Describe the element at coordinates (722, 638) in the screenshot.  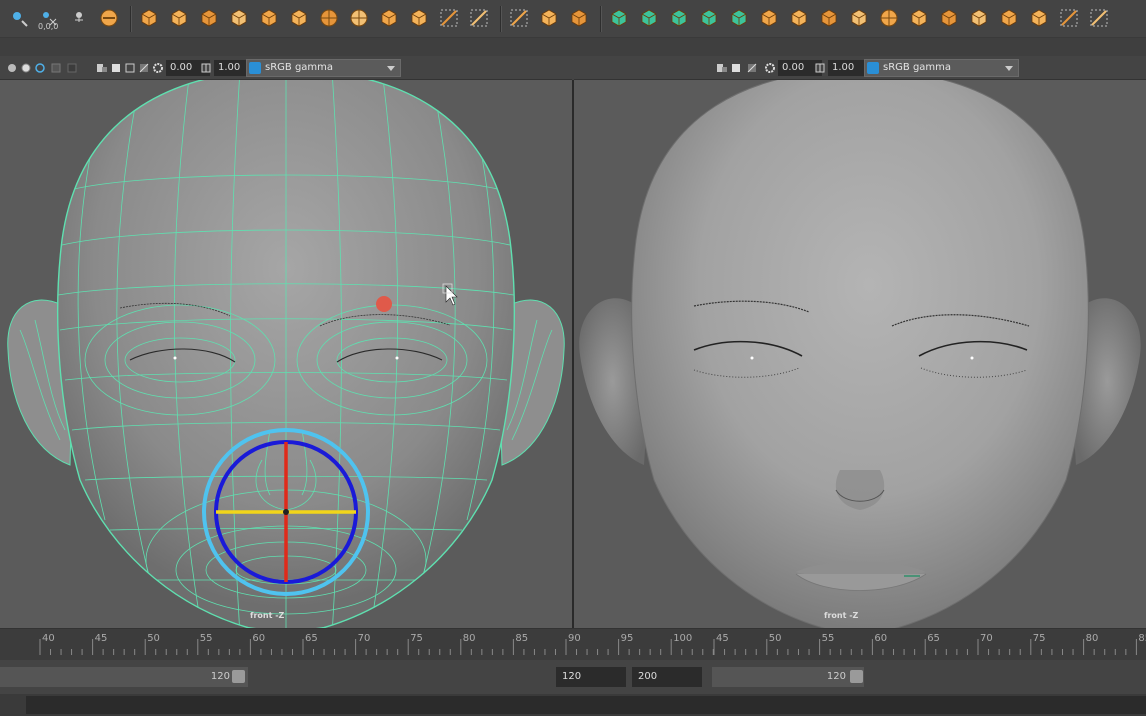
I see `time-tick-label: 45` at that location.